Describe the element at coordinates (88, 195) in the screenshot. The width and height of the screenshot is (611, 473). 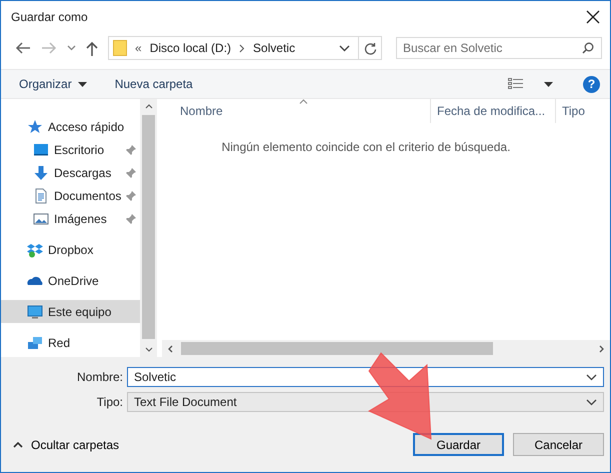
I see `sidebar-label: Documentos` at that location.